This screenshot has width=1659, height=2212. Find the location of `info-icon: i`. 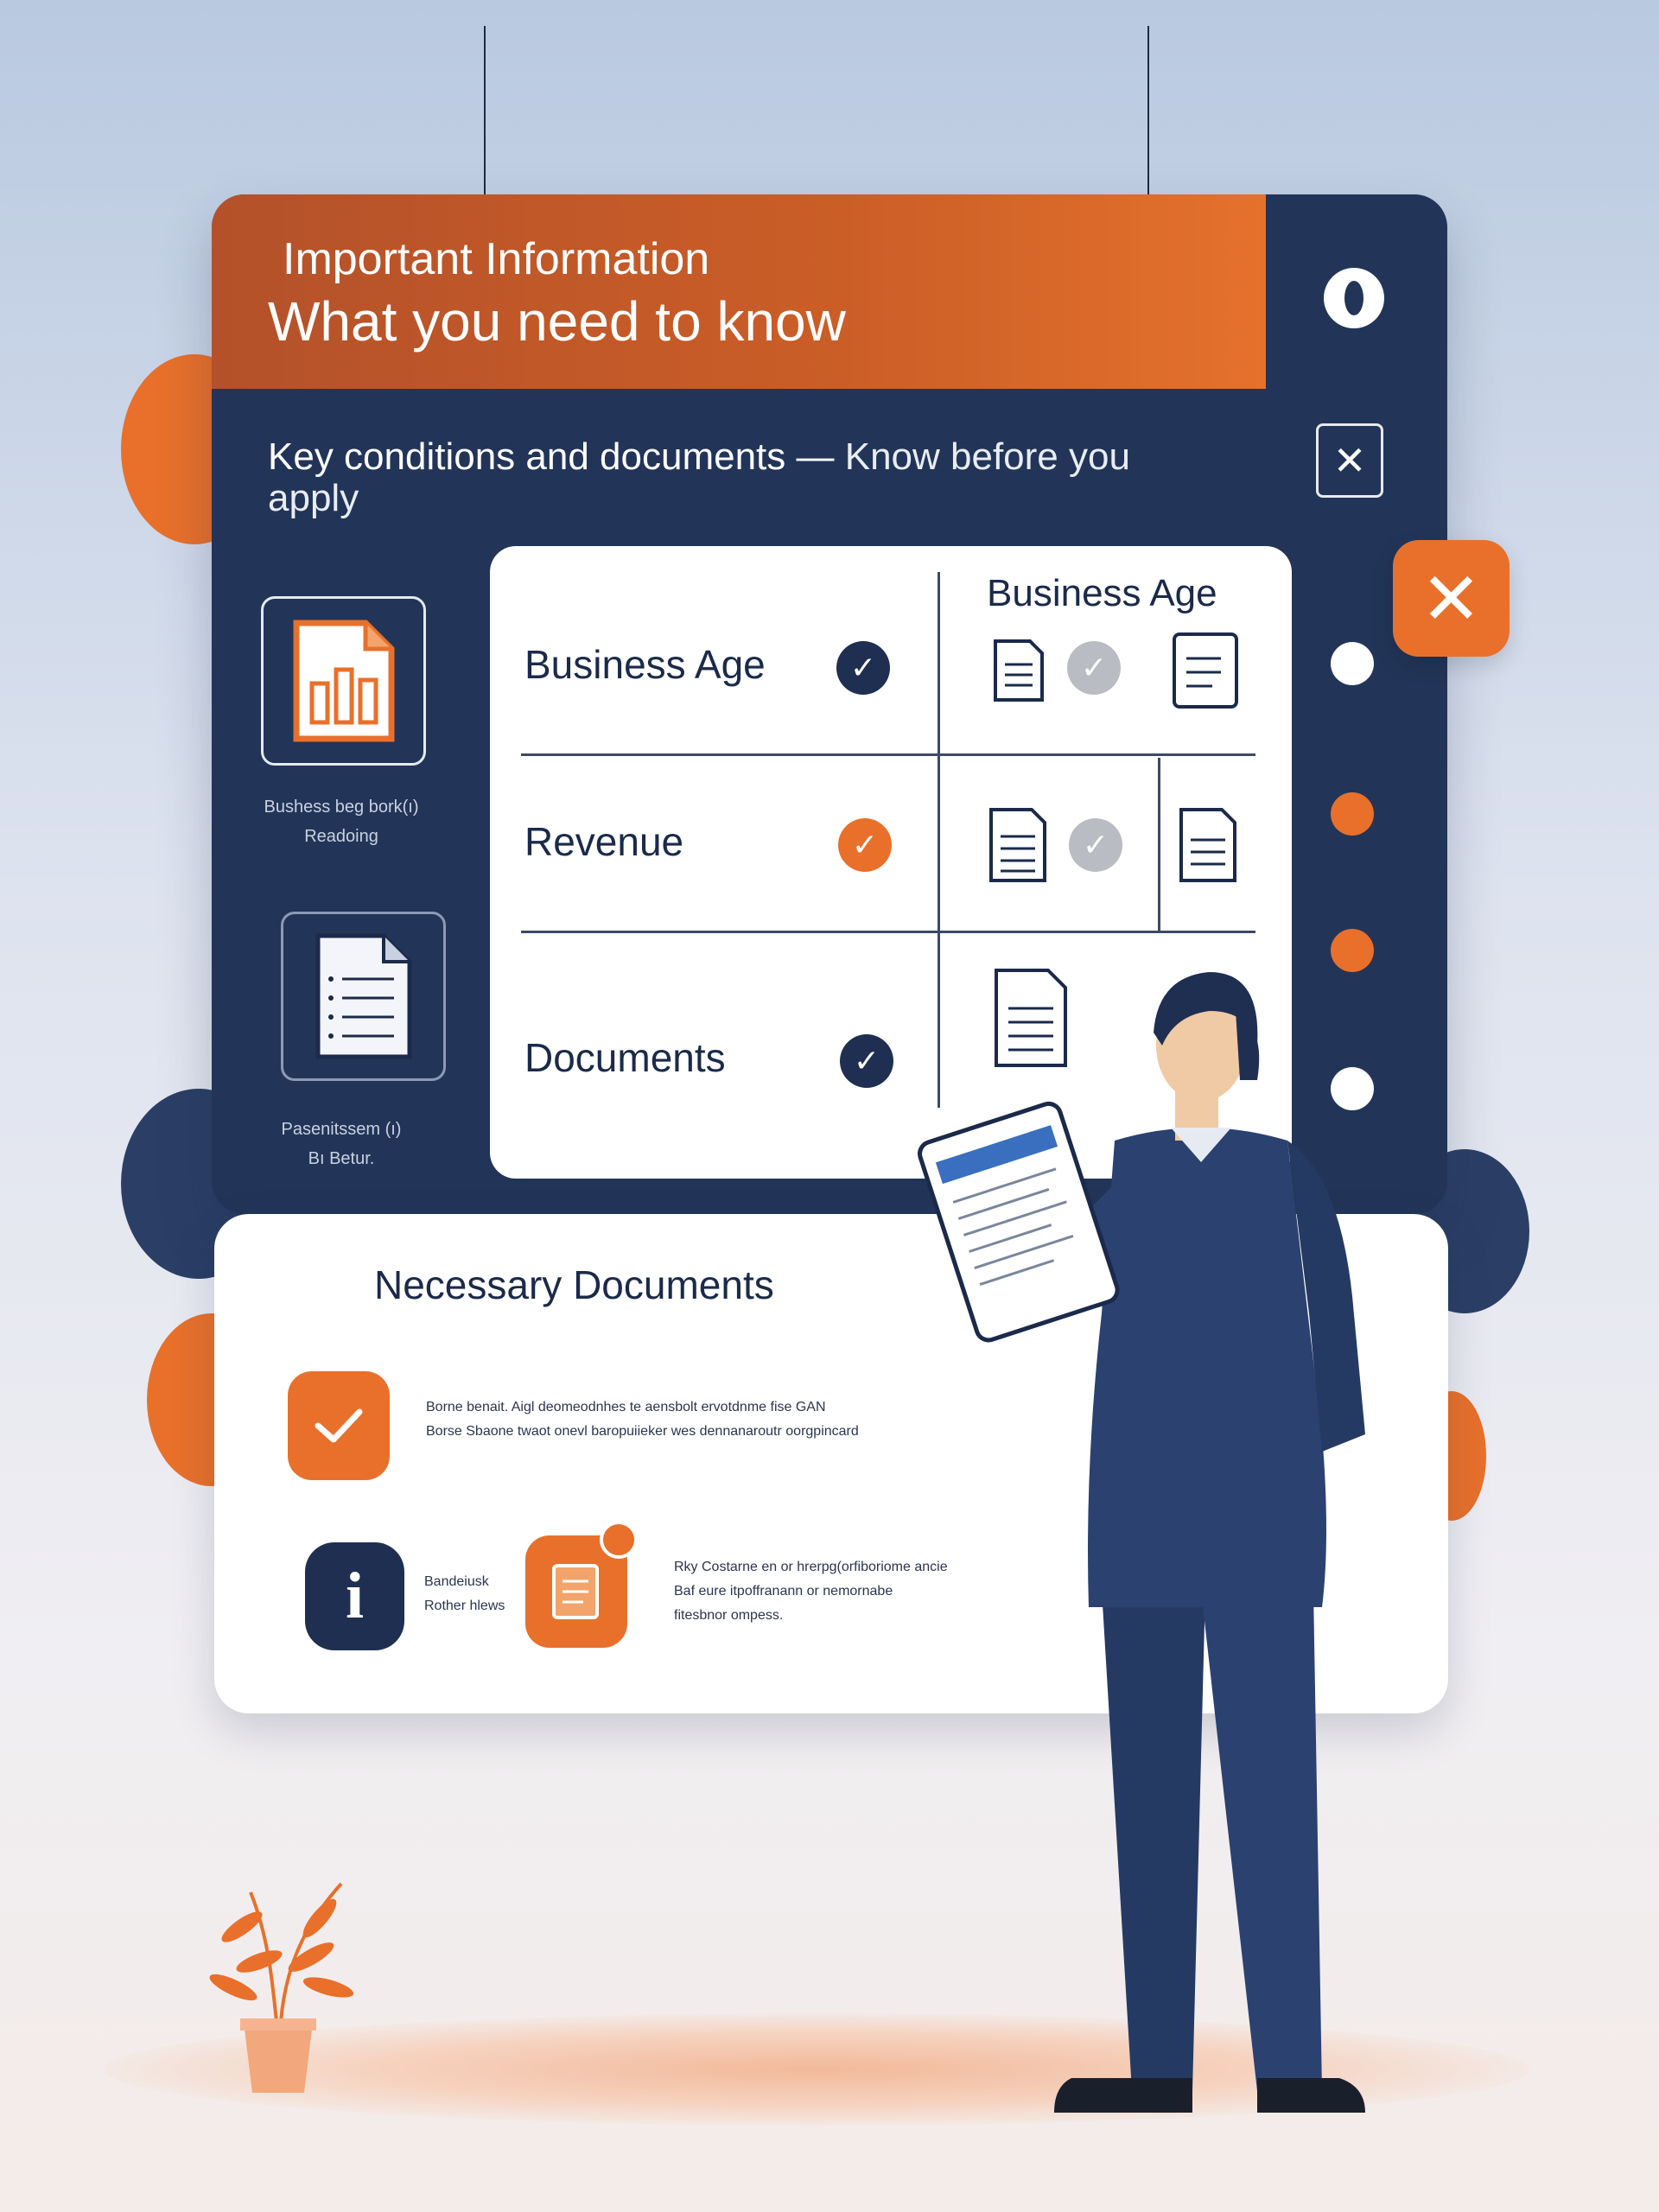

info-icon: i is located at coordinates (354, 1596).